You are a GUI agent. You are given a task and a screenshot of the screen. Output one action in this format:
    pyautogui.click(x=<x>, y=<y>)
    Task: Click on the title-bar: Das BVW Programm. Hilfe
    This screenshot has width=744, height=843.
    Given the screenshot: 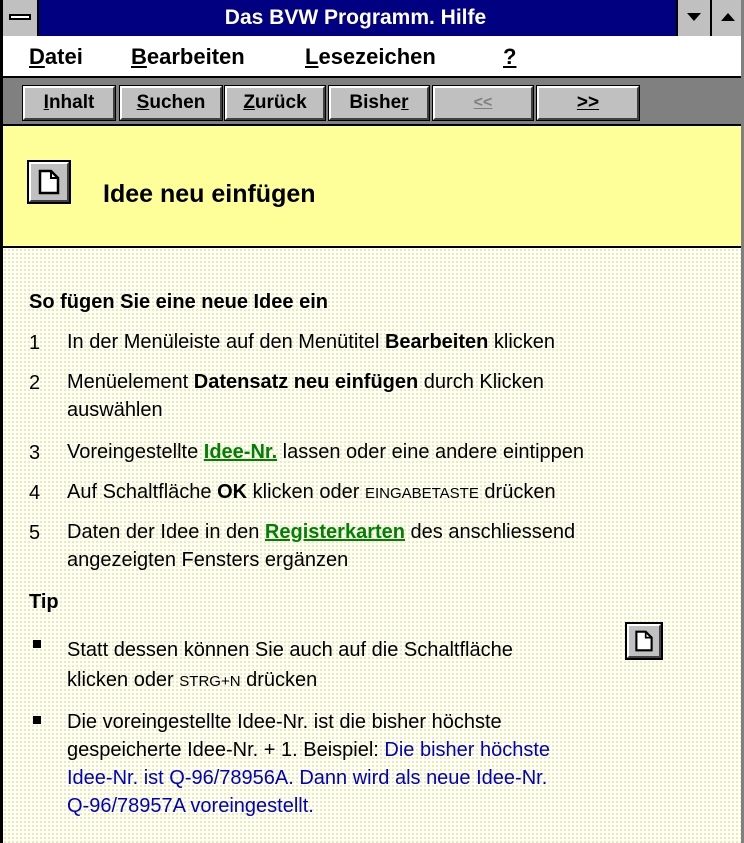 What is the action you would take?
    pyautogui.click(x=372, y=18)
    